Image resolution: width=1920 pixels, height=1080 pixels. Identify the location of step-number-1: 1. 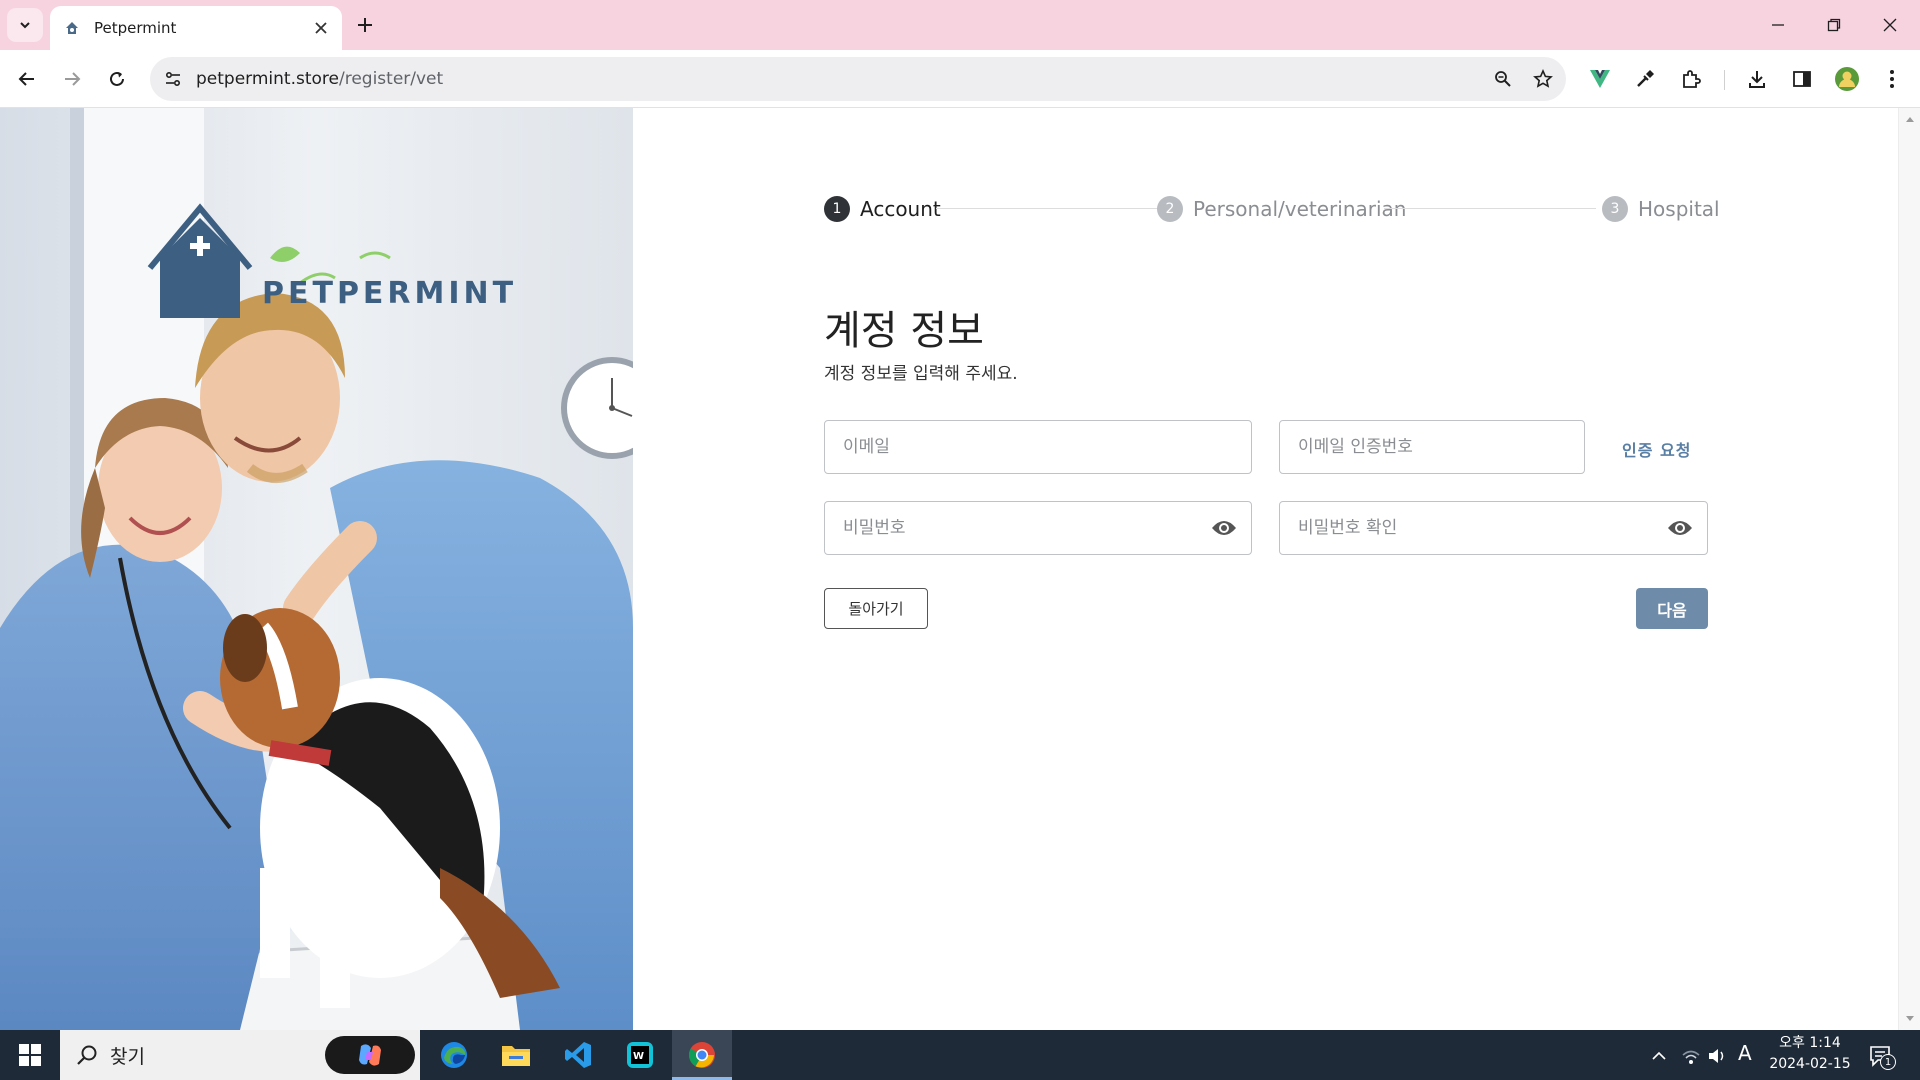
(837, 209).